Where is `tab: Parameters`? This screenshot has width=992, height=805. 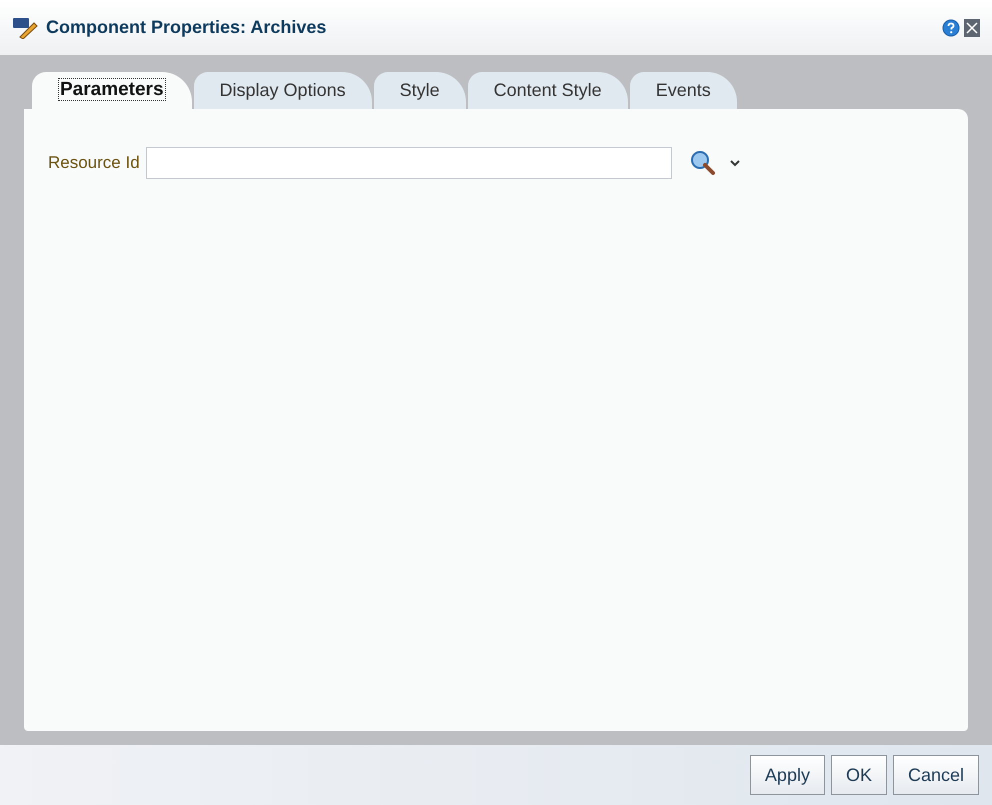 tab: Parameters is located at coordinates (112, 90).